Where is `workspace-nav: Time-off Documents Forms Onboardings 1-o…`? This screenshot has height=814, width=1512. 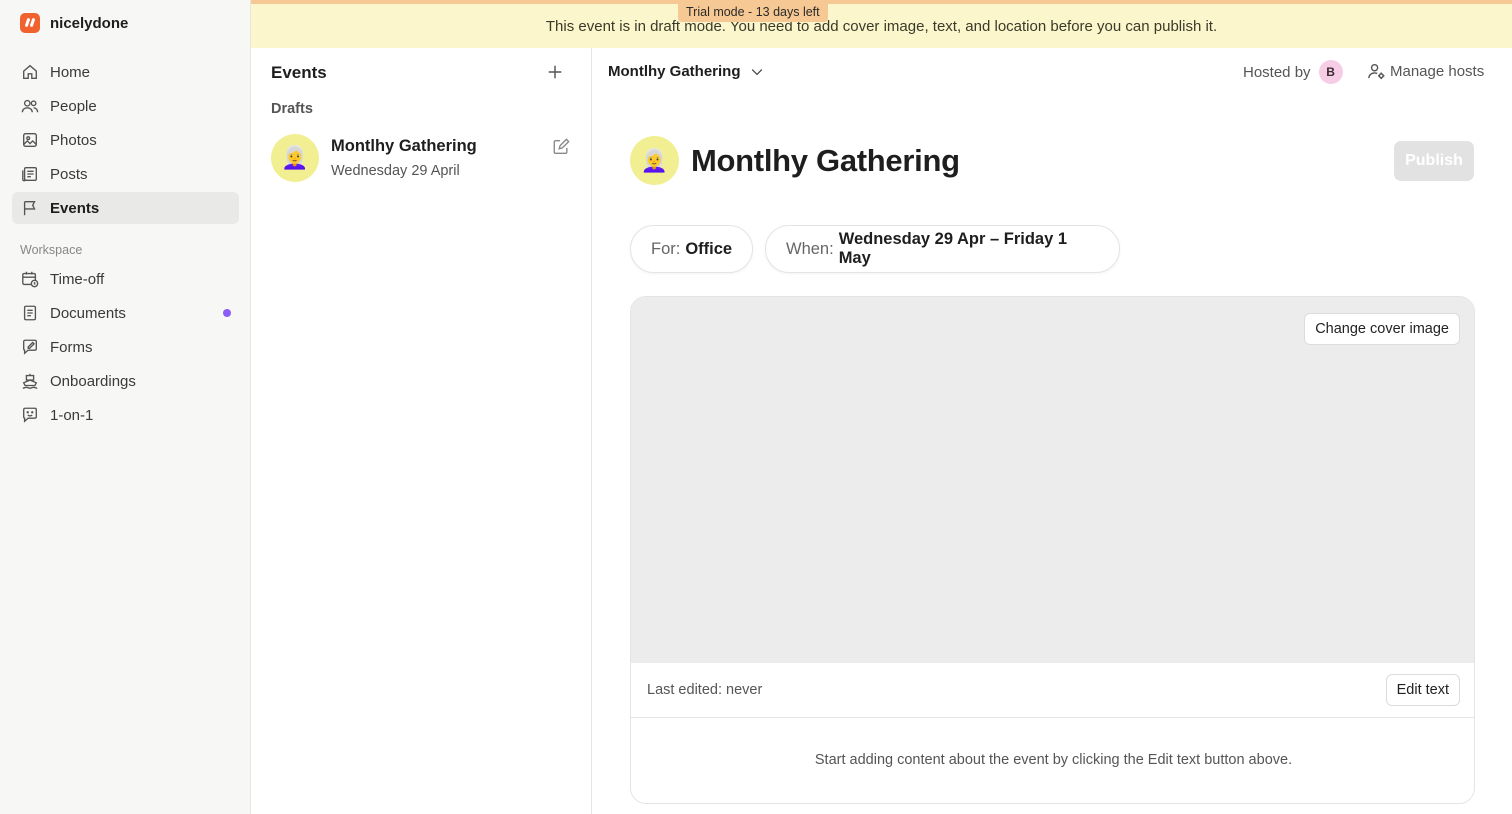
workspace-nav: Time-off Documents Forms Onboardings 1-o… is located at coordinates (125, 348).